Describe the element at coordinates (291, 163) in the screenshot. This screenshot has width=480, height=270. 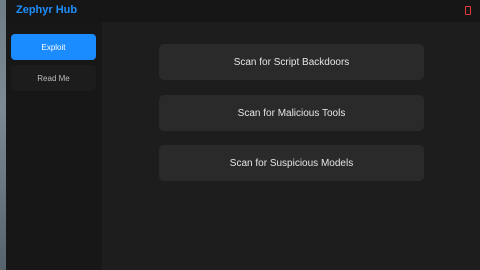
I see `scan-suspicious-models-button: Scan for Suspicious Models` at that location.